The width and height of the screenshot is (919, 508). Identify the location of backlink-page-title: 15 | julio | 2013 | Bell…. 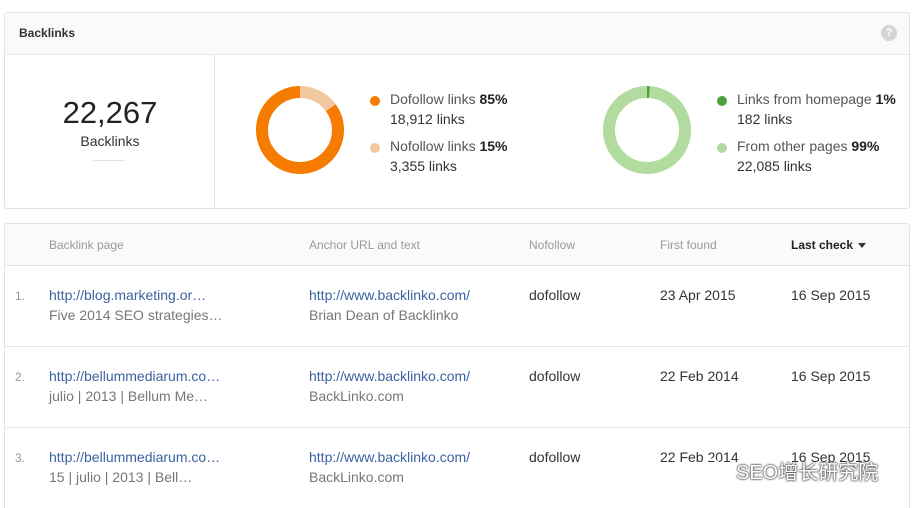
(121, 477).